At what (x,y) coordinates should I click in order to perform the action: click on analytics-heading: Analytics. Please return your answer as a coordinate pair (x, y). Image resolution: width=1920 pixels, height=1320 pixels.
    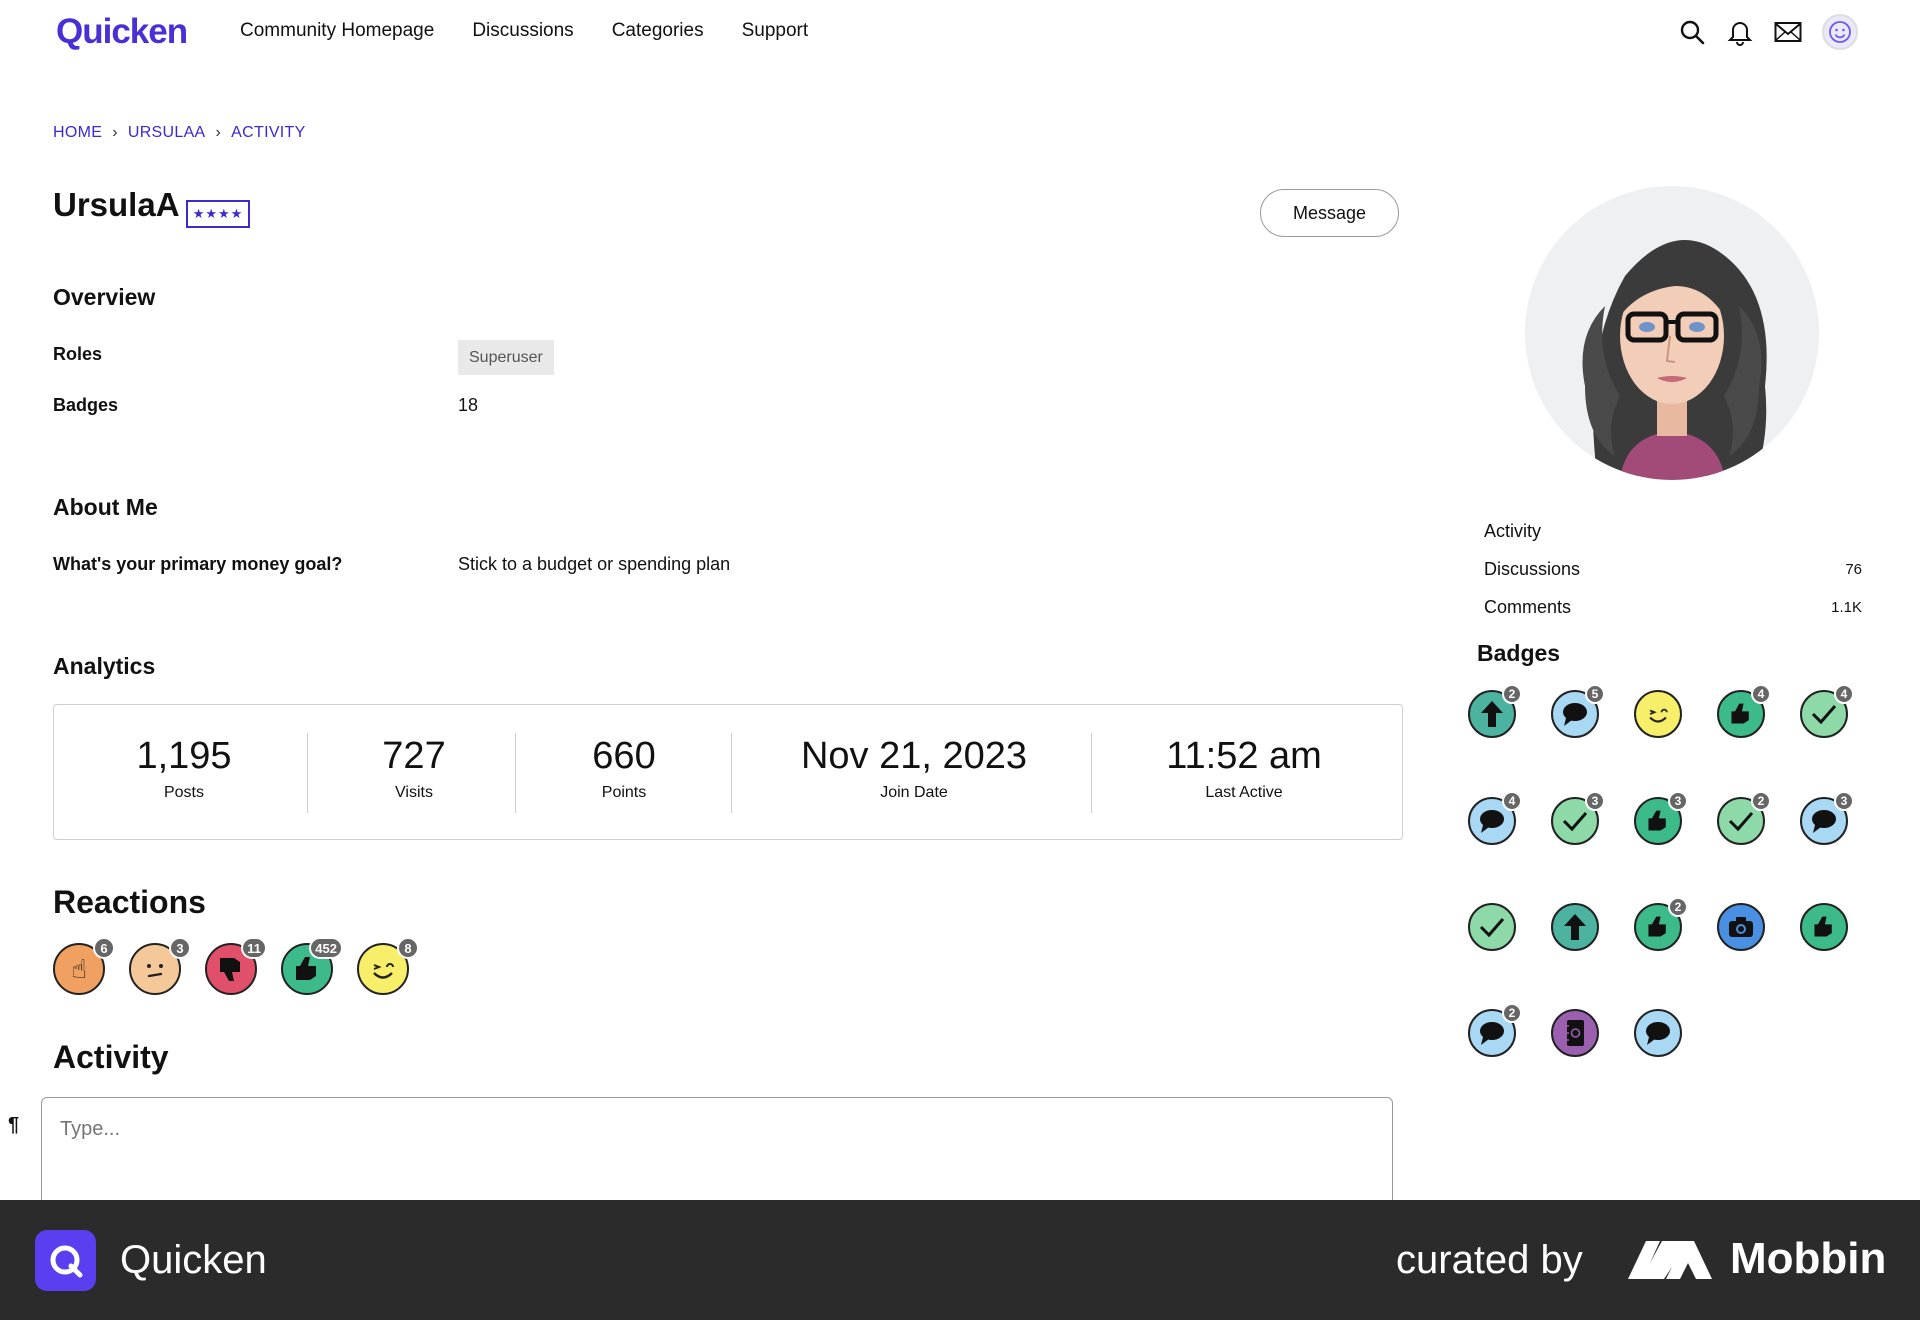
    Looking at the image, I should click on (104, 666).